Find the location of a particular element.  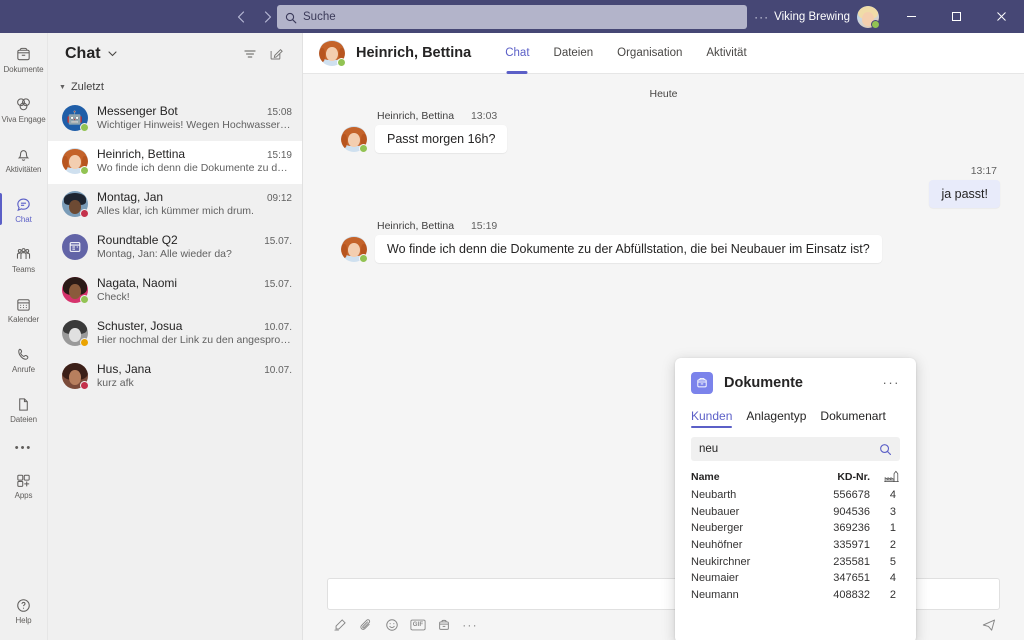

rail-item-apps: Apps is located at coordinates (24, 485).